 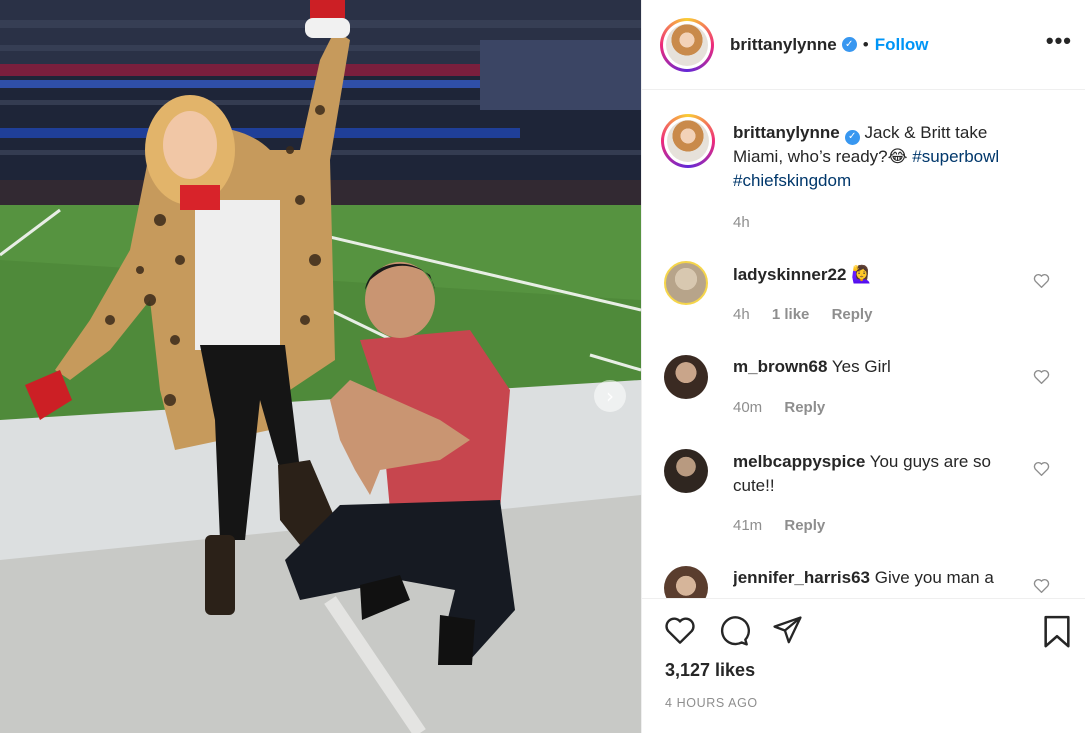 I want to click on comment-meta: 40m Reply, so click(x=788, y=407).